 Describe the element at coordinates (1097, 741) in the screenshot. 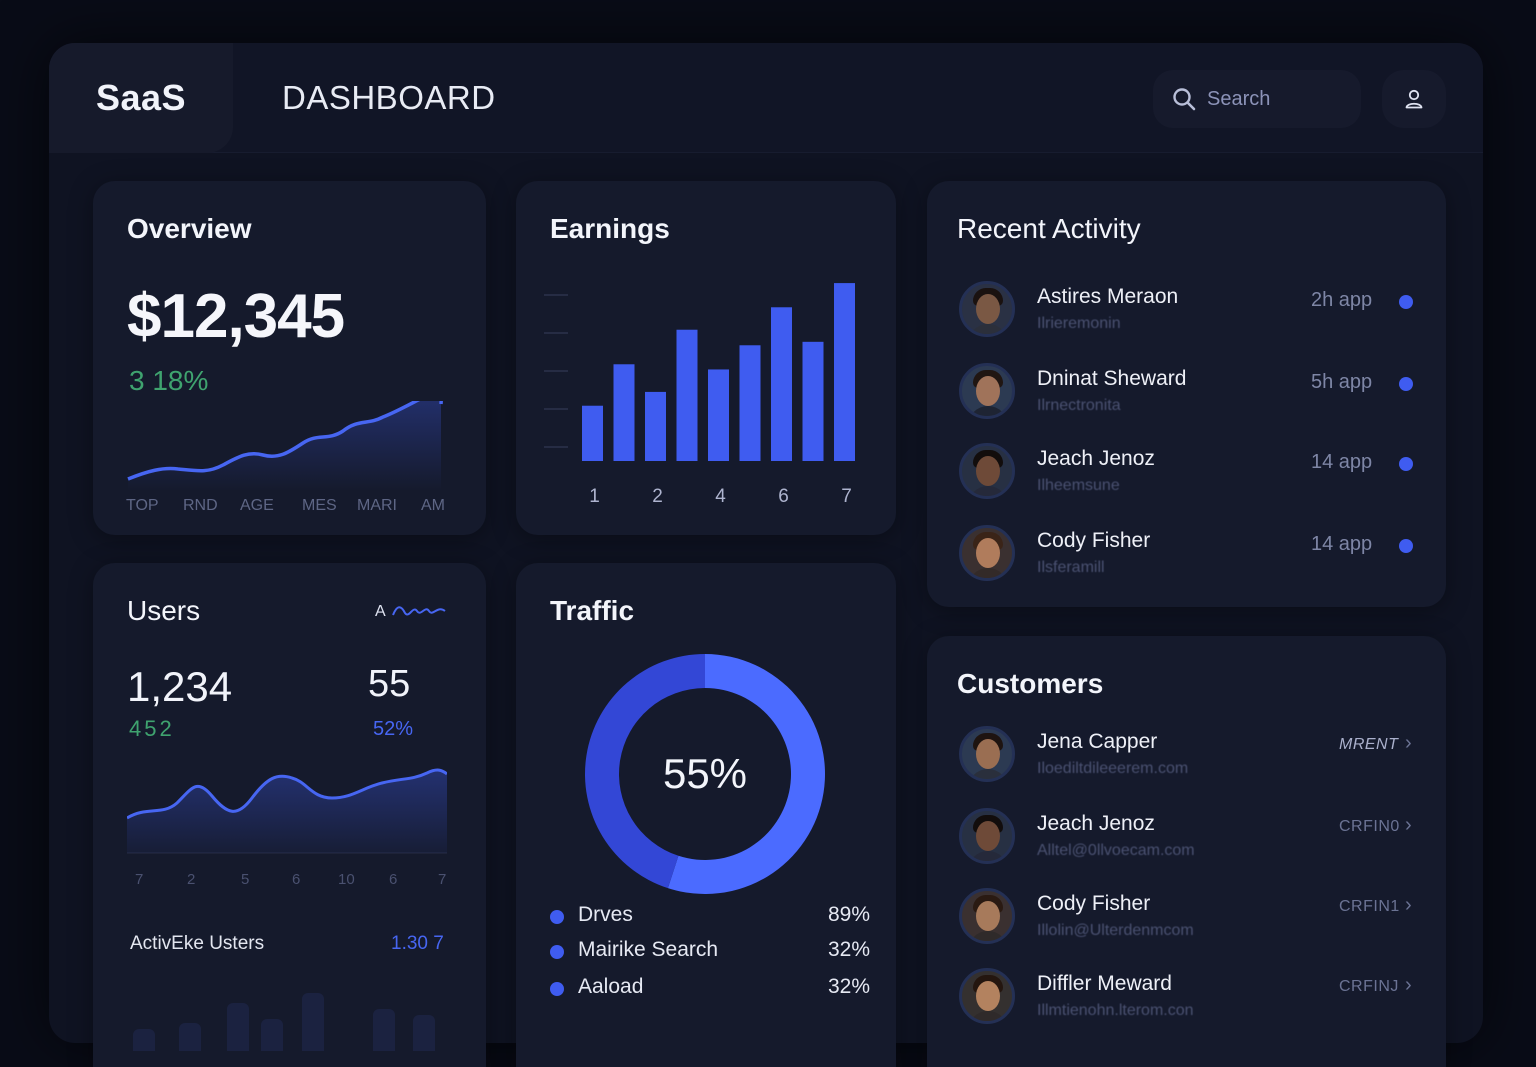

I see `customer-name: Jena Capper` at that location.